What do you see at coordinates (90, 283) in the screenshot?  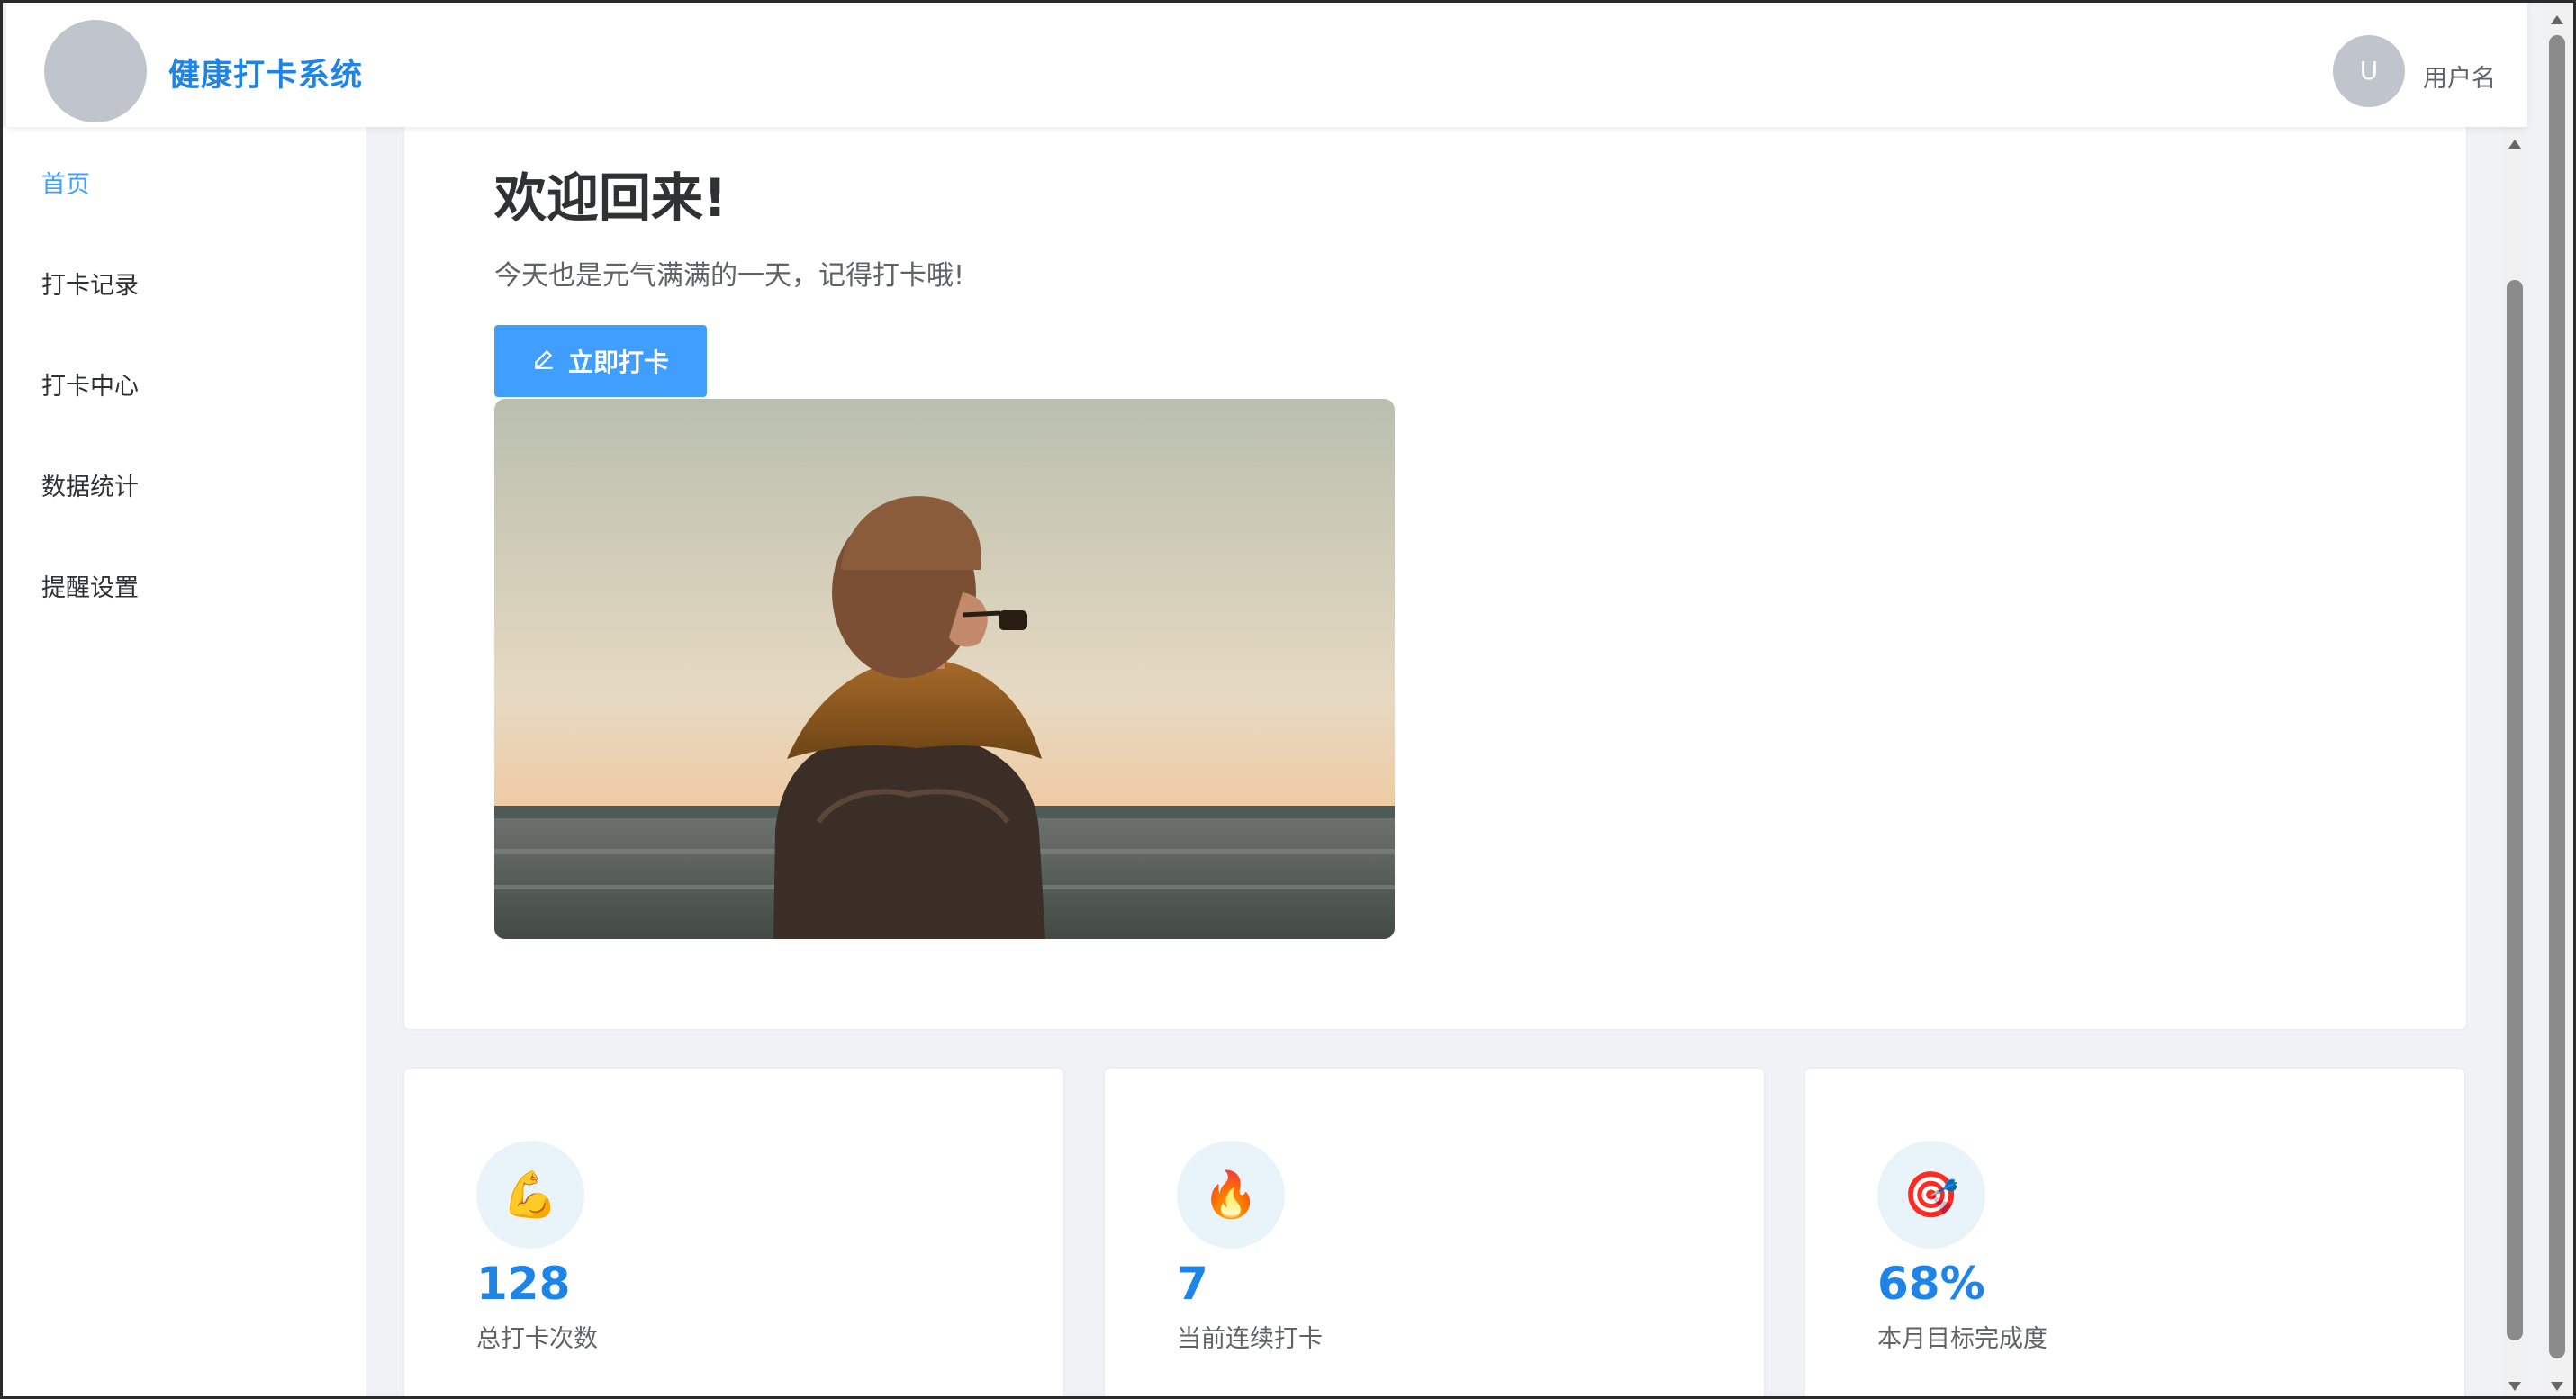 I see `sidebar-item-checkin-records: 打卡记录` at bounding box center [90, 283].